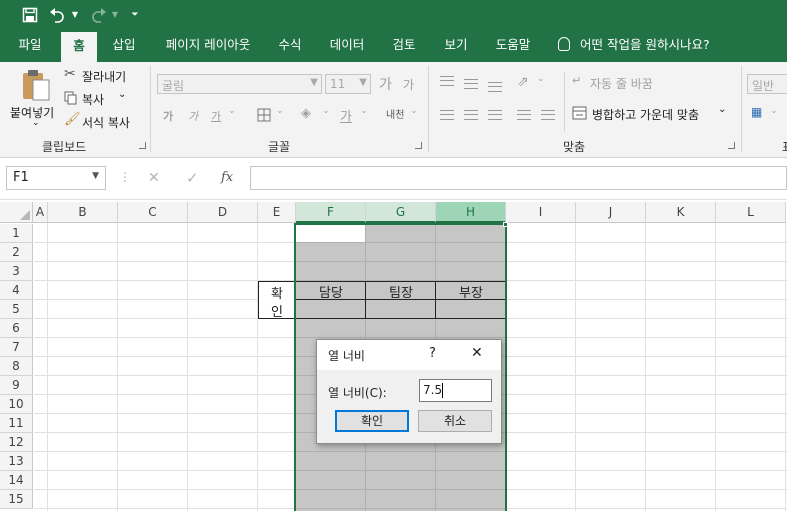 Image resolution: width=787 pixels, height=511 pixels. What do you see at coordinates (347, 46) in the screenshot?
I see `tab-data: 데이터` at bounding box center [347, 46].